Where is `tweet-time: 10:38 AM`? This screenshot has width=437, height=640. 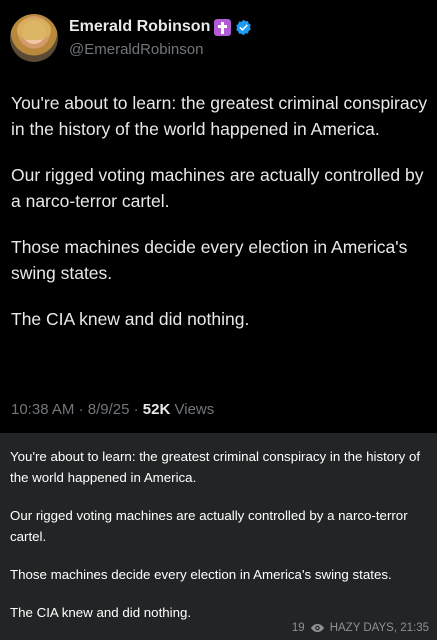
tweet-time: 10:38 AM is located at coordinates (42, 409).